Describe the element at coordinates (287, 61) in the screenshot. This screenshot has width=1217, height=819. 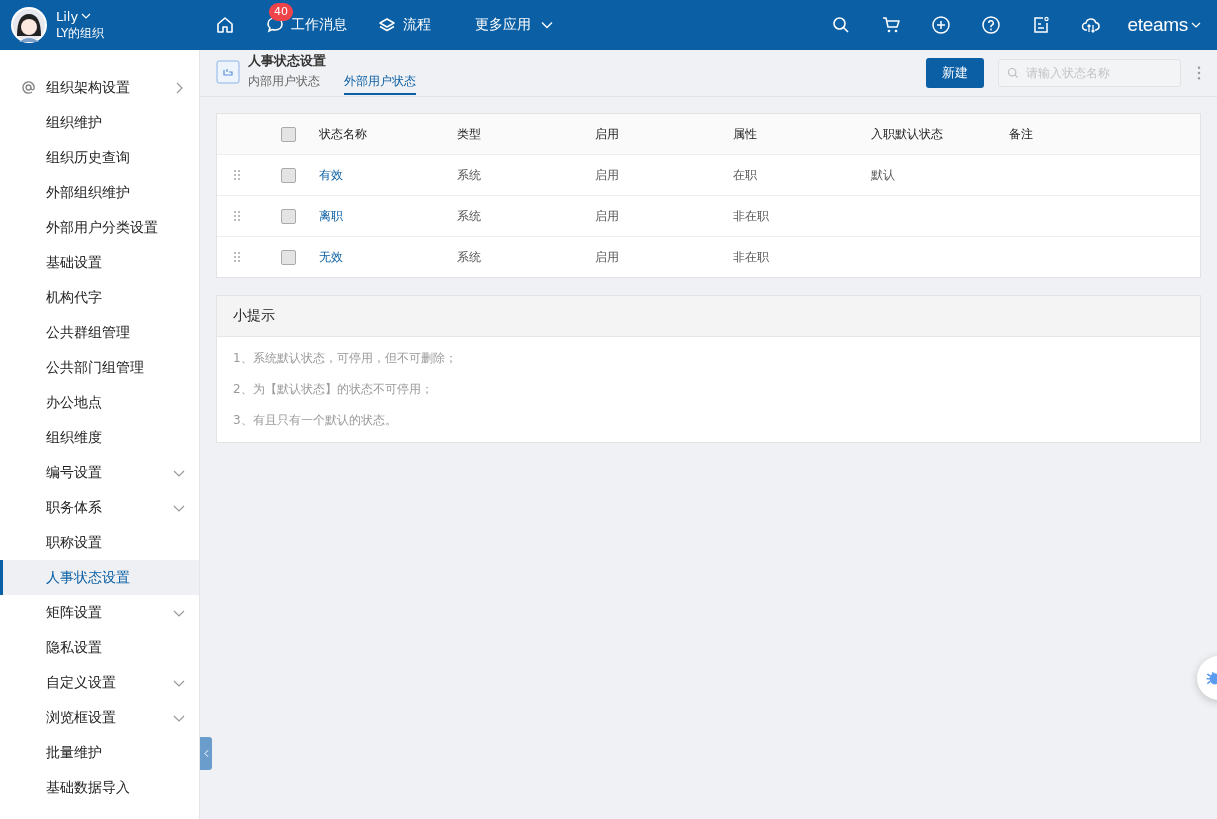
I see `page-title: 人事状态设置` at that location.